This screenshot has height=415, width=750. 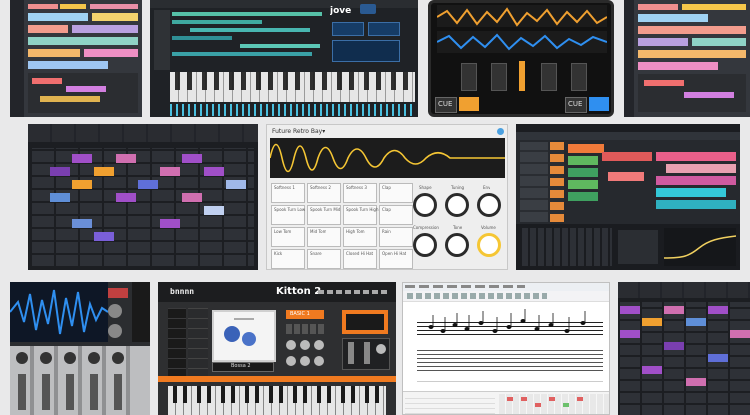 What do you see at coordinates (341, 11) in the screenshot?
I see `jove-brand-text: jove` at bounding box center [341, 11].